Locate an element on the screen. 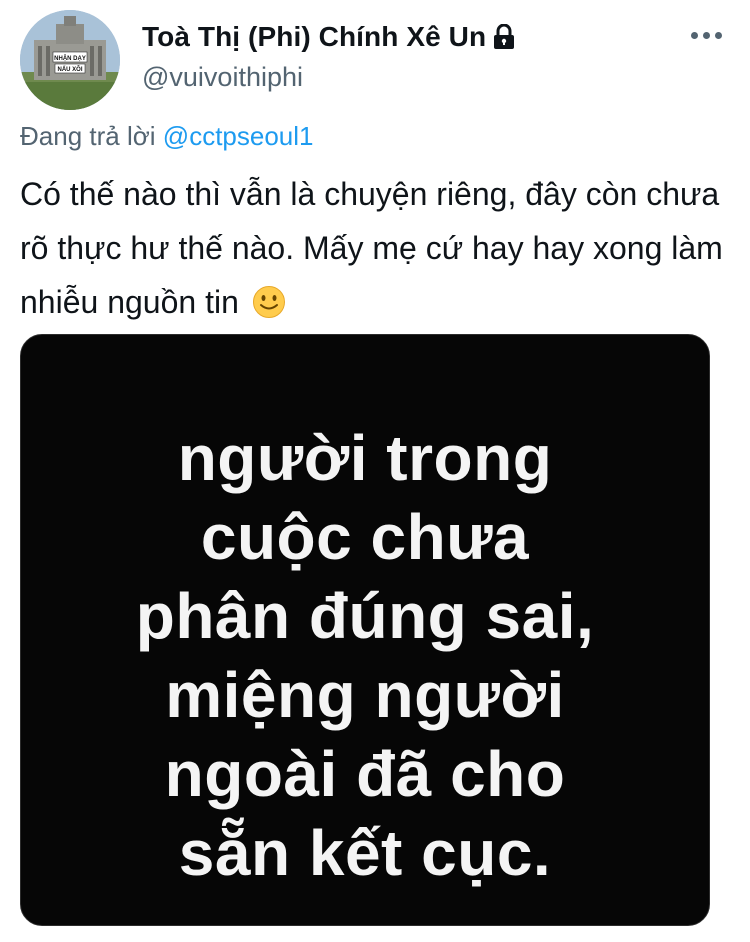  tweet-header: Toà Thị (Phi) Chính Xê Un @vuivoithiphi is located at coordinates (436, 55).